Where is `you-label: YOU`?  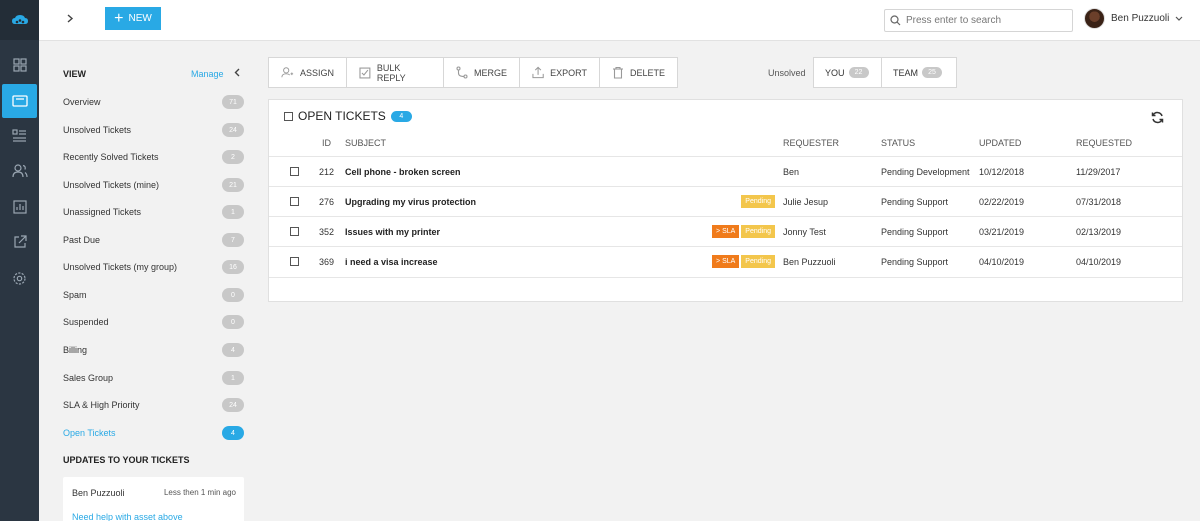 you-label: YOU is located at coordinates (835, 72).